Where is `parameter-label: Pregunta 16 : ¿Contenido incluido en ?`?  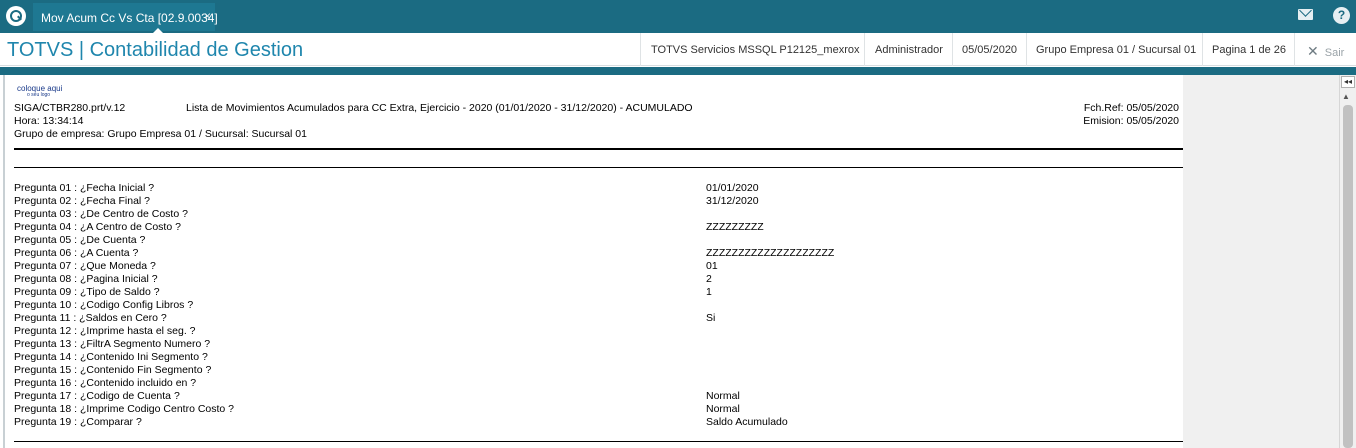
parameter-label: Pregunta 16 : ¿Contenido incluido en ? is located at coordinates (105, 383).